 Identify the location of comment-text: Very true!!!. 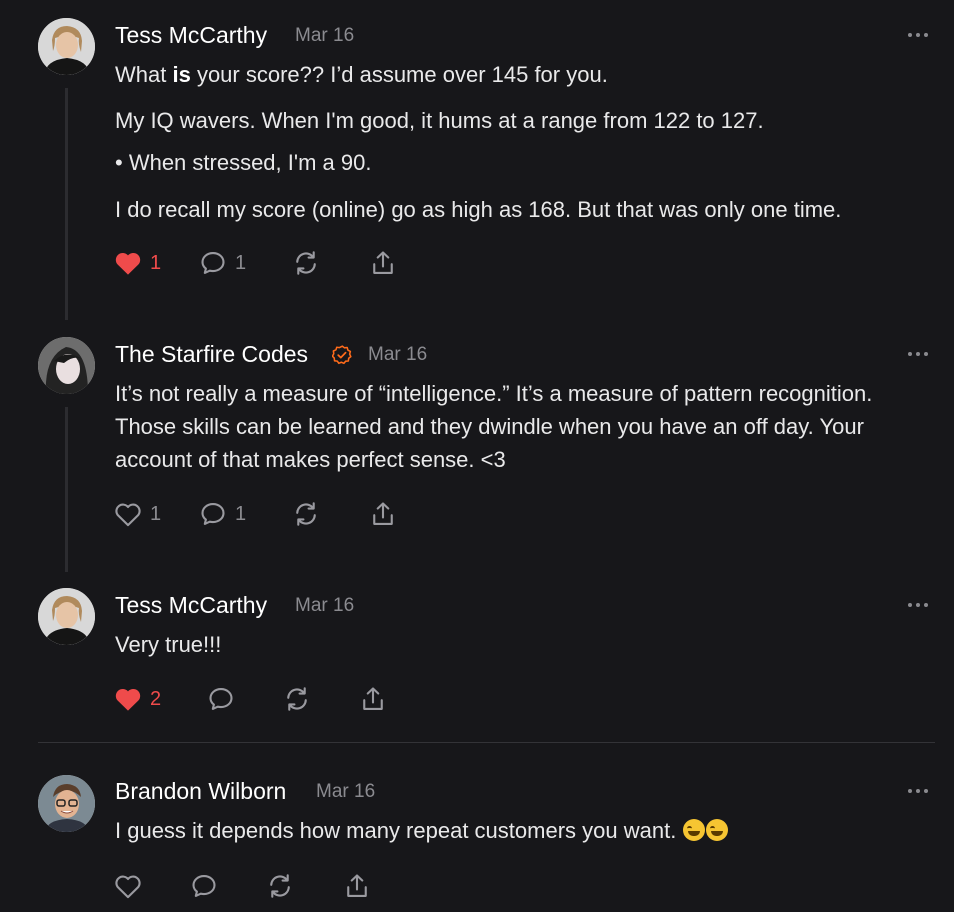
(168, 644).